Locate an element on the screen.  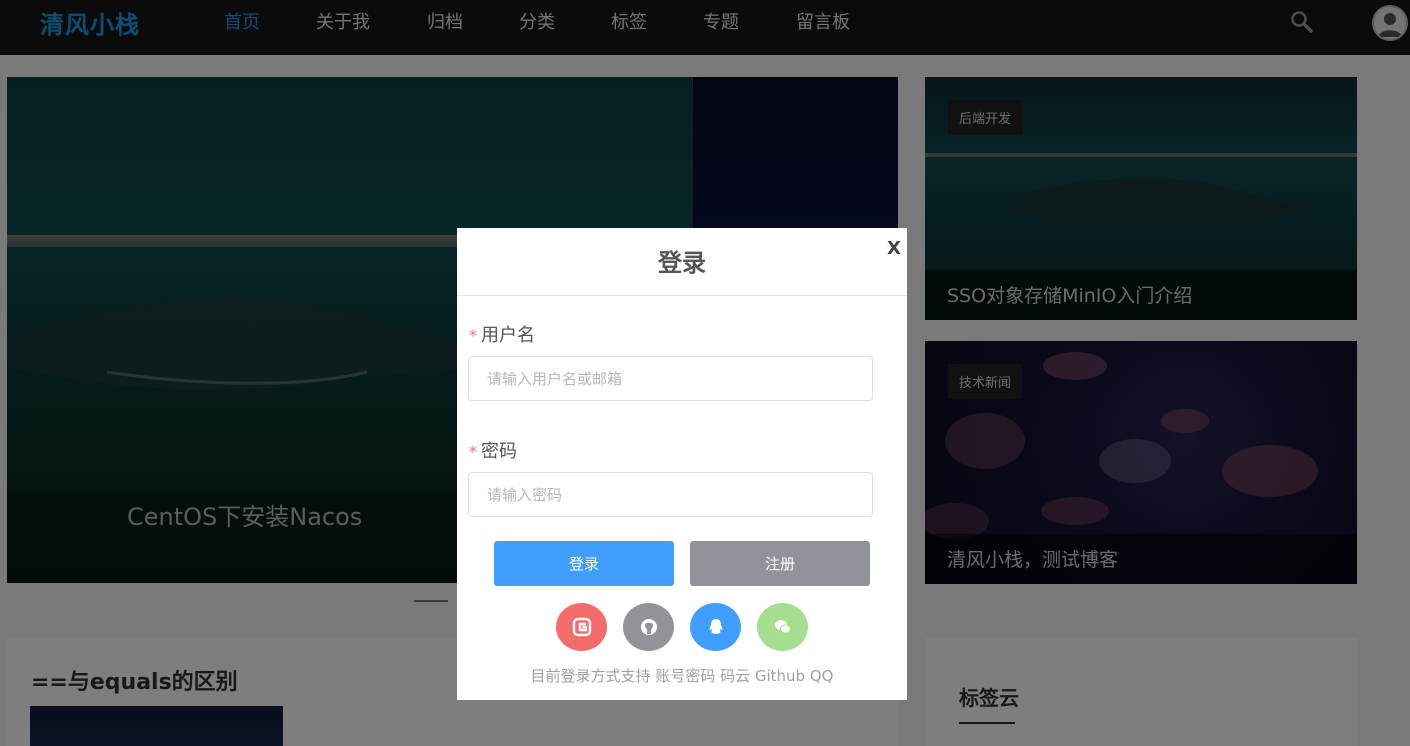
qq-icon is located at coordinates (715, 627).